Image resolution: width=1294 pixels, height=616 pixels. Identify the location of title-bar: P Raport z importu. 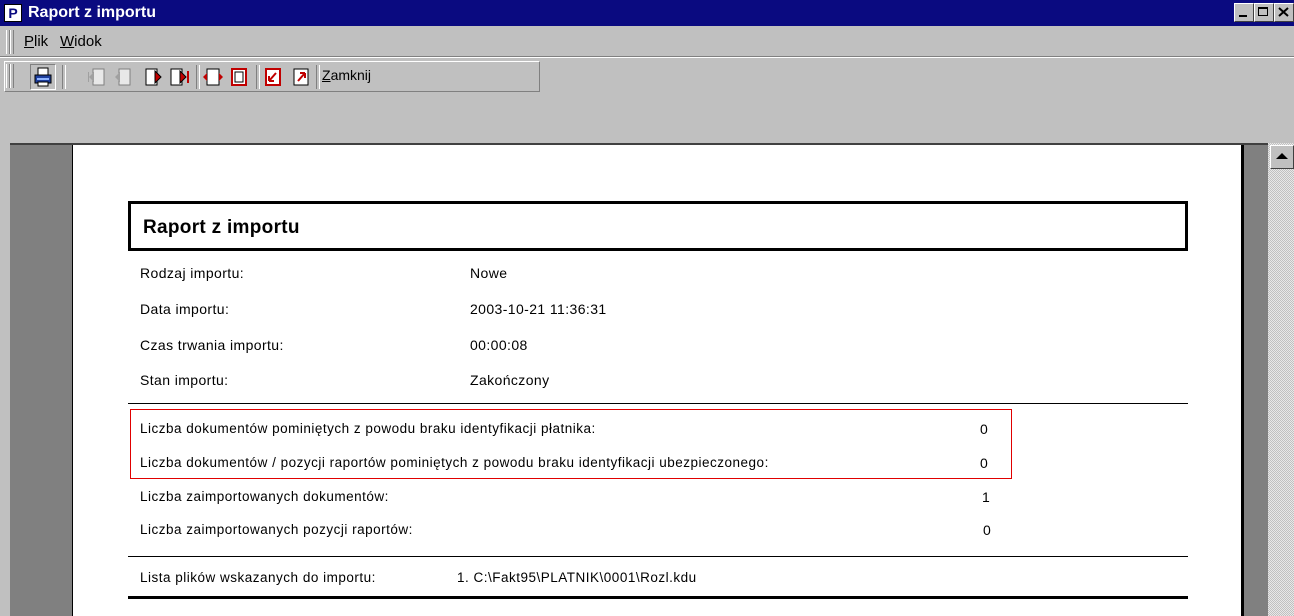
(647, 13).